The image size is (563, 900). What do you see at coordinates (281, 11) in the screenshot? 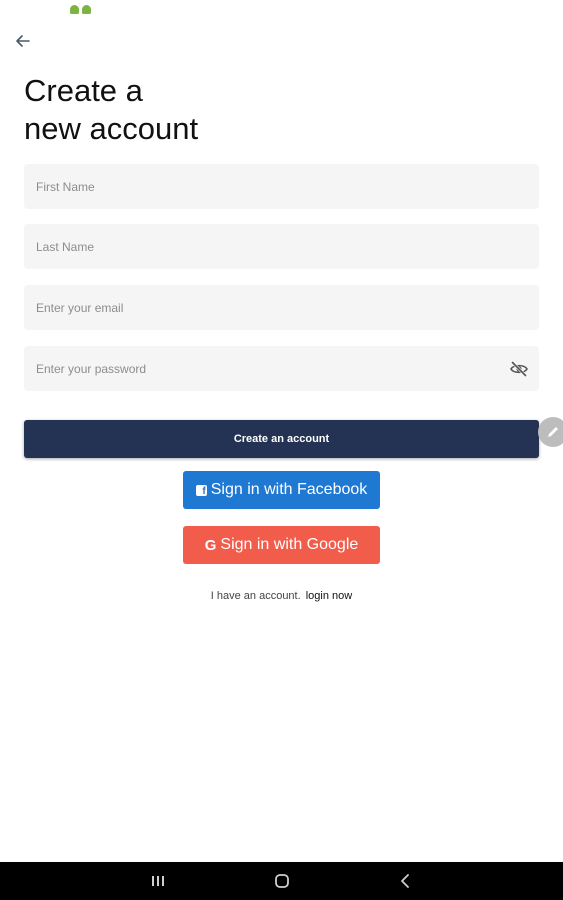
I see `status-bar` at bounding box center [281, 11].